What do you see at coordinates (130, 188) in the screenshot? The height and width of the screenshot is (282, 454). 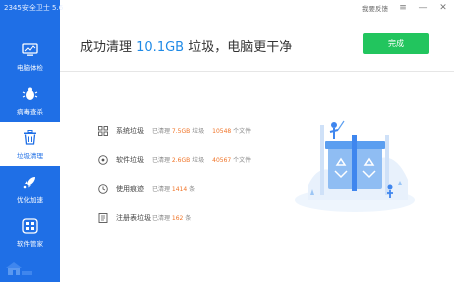 I see `result-name: 使用痕迹` at bounding box center [130, 188].